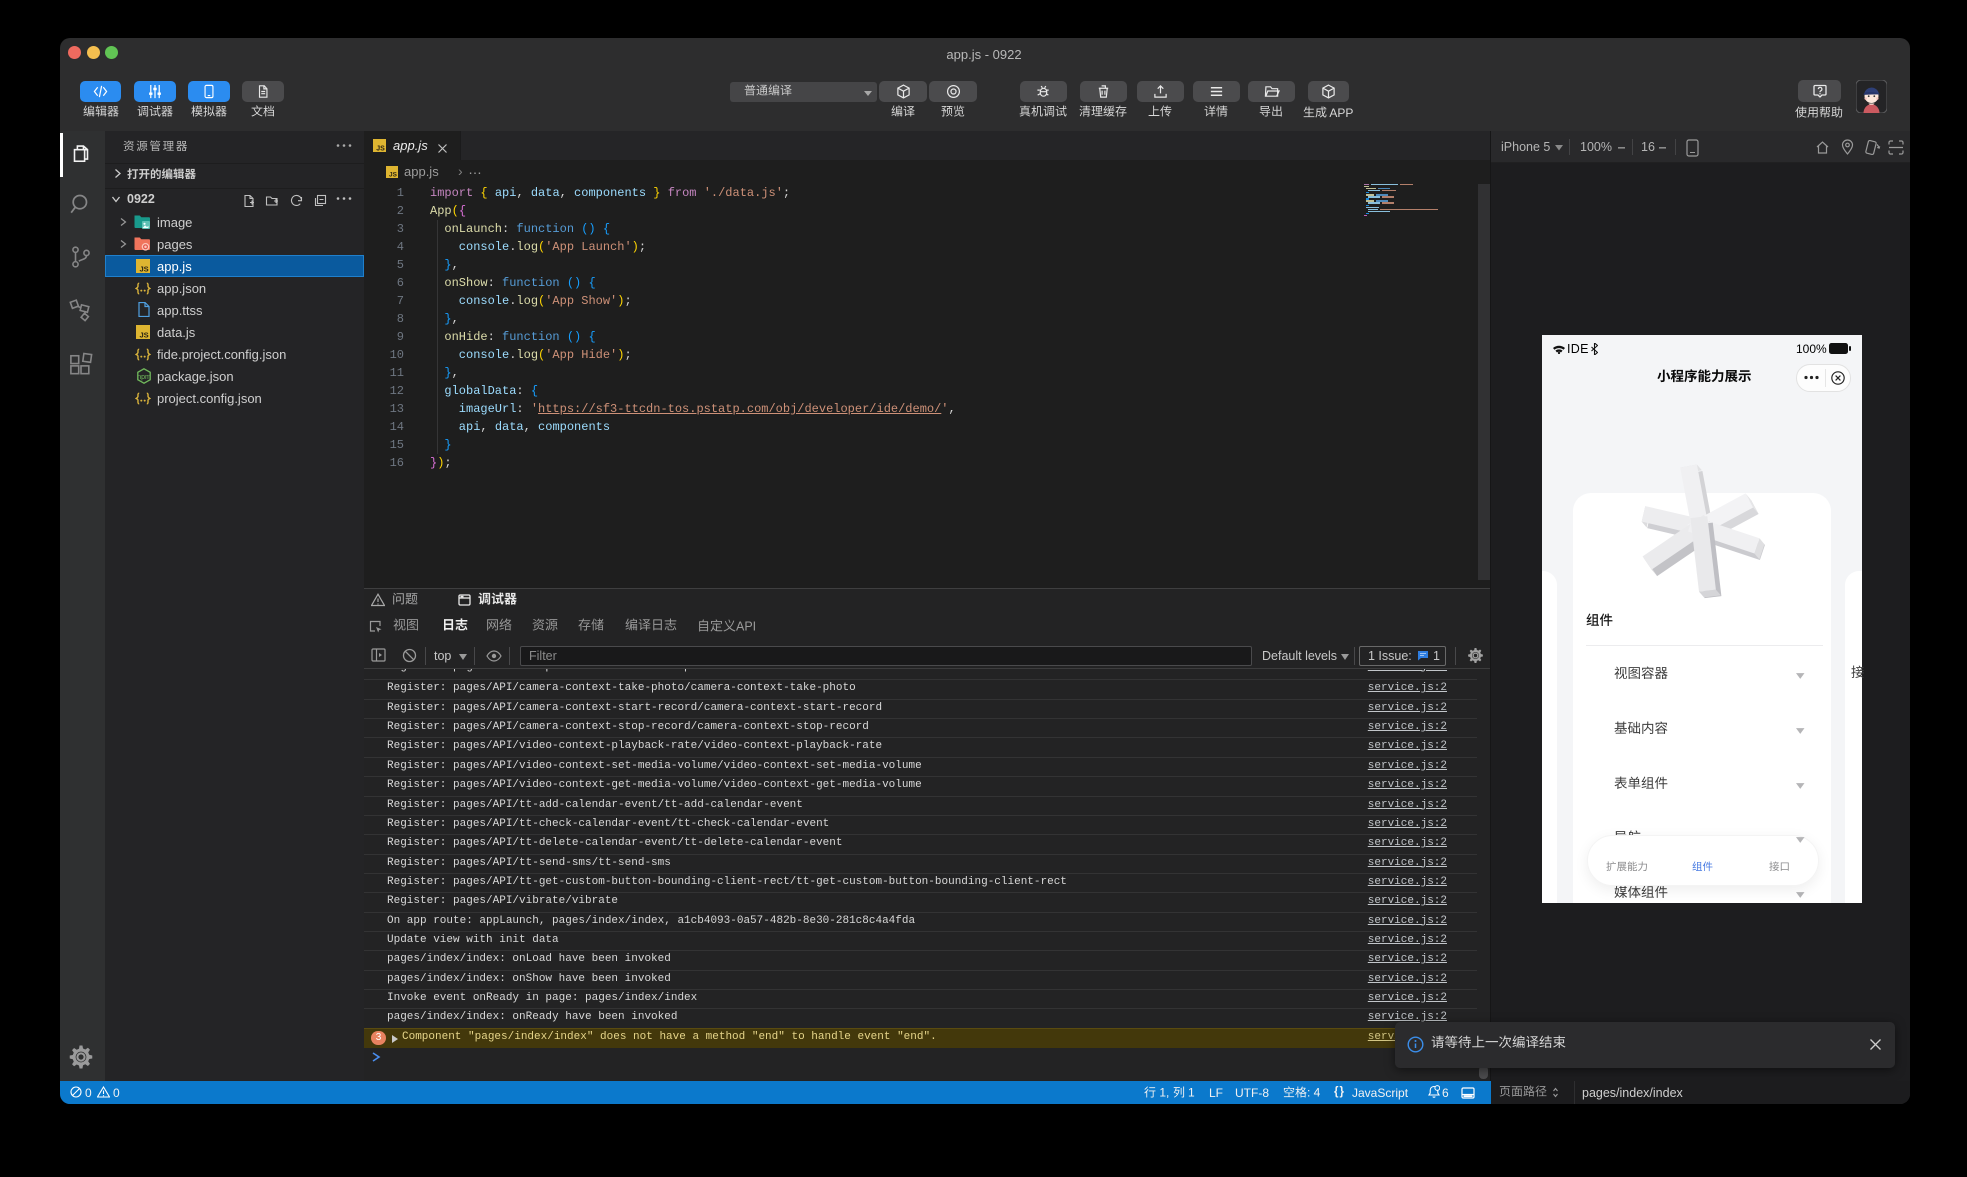  Describe the element at coordinates (144, 377) in the screenshot. I see `svg-text: npm` at that location.